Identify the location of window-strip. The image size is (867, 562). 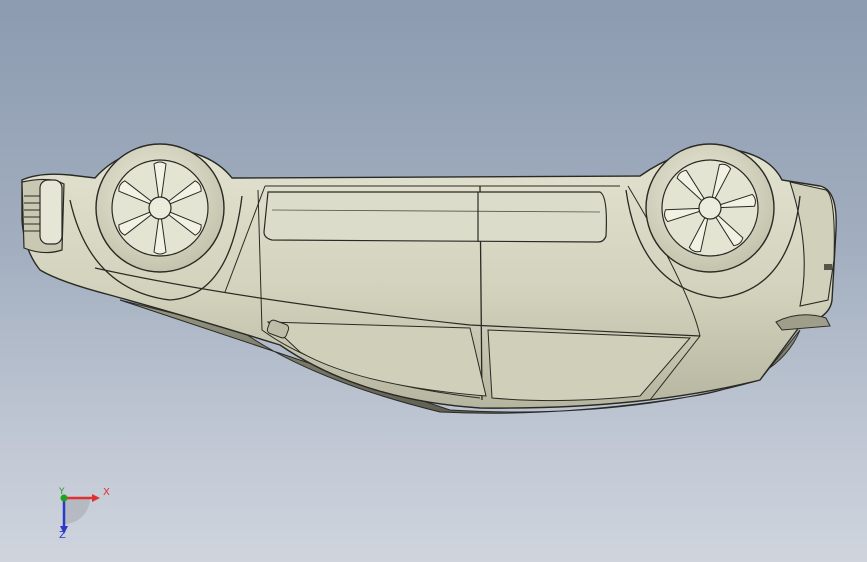
(435, 217).